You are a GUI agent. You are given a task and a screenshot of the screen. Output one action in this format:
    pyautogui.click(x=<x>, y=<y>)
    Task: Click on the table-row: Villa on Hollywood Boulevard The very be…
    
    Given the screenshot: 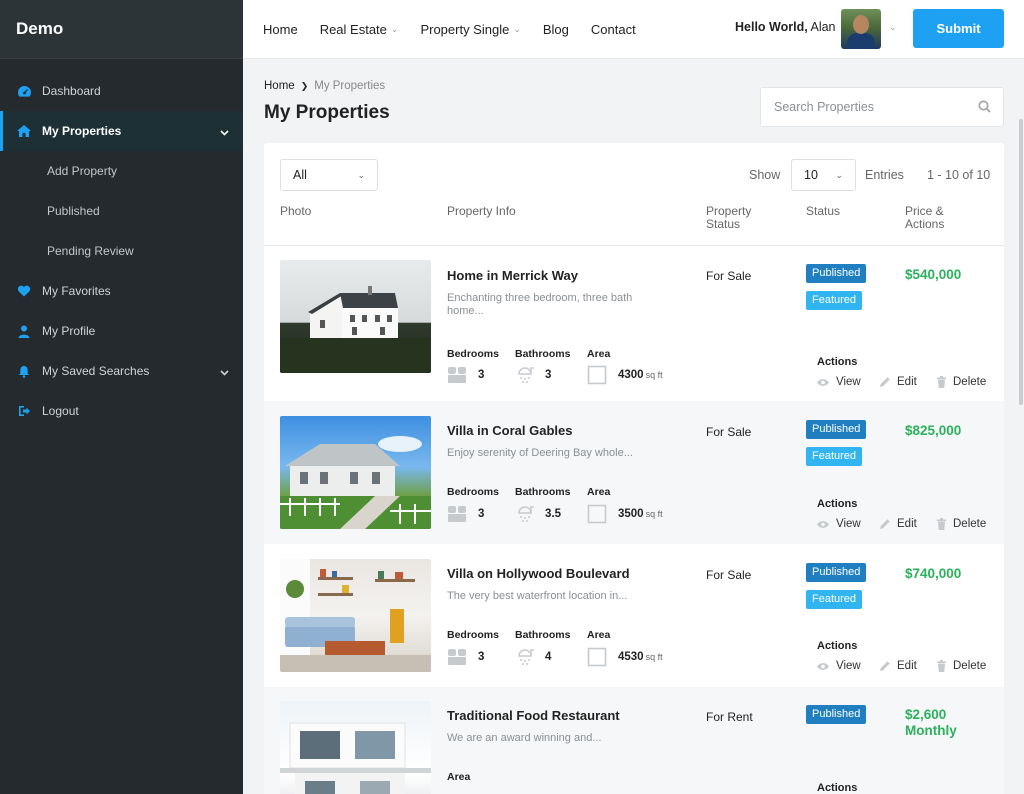 What is the action you would take?
    pyautogui.click(x=634, y=615)
    